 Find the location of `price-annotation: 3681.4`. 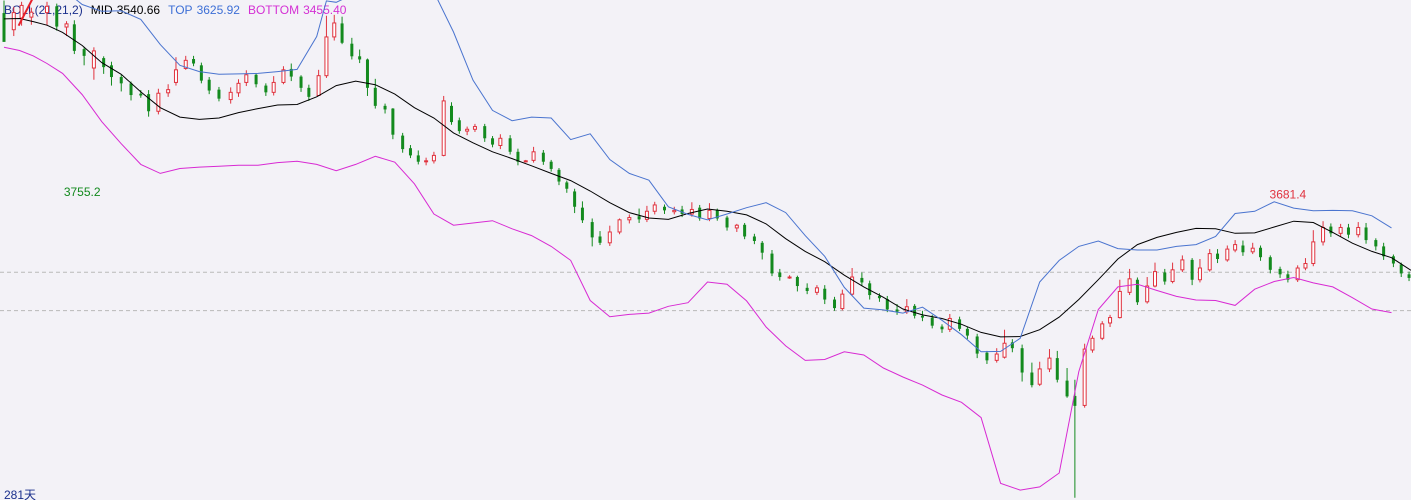

price-annotation: 3681.4 is located at coordinates (1288, 195).